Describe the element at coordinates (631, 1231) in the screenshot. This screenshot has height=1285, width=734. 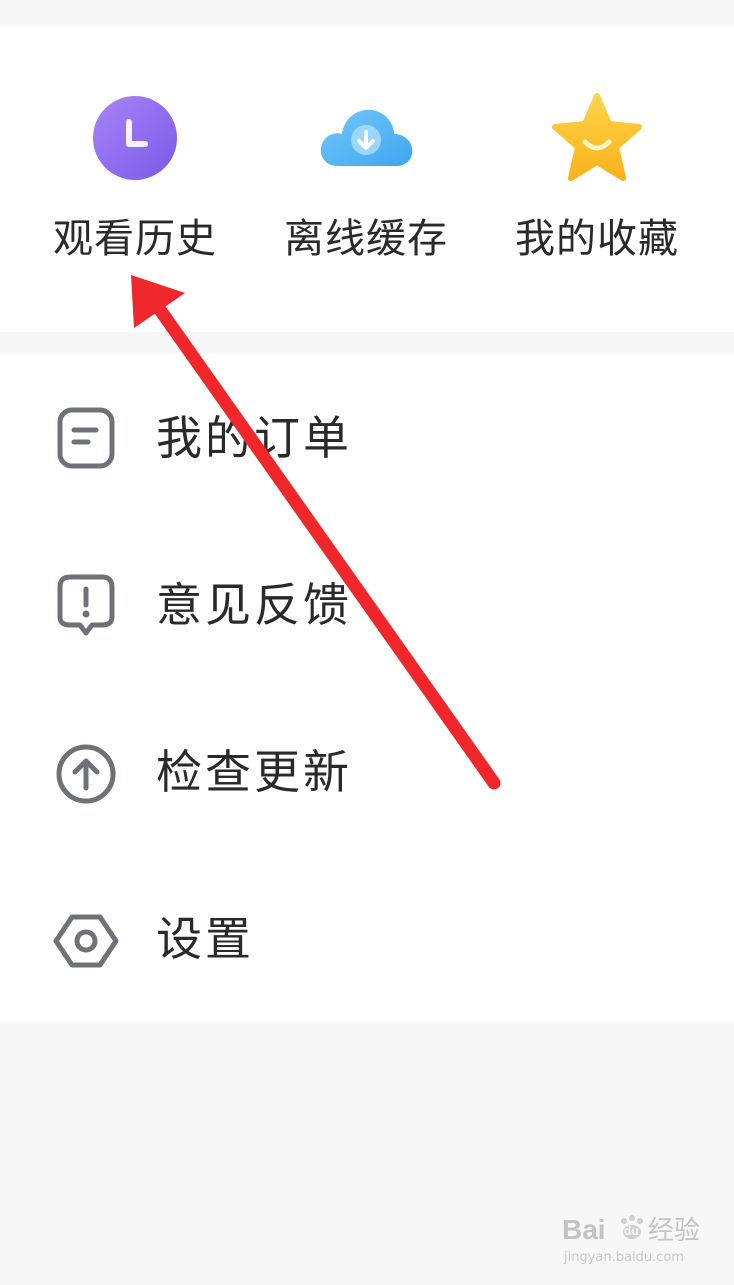
I see `watermark-brand-mid: du` at that location.